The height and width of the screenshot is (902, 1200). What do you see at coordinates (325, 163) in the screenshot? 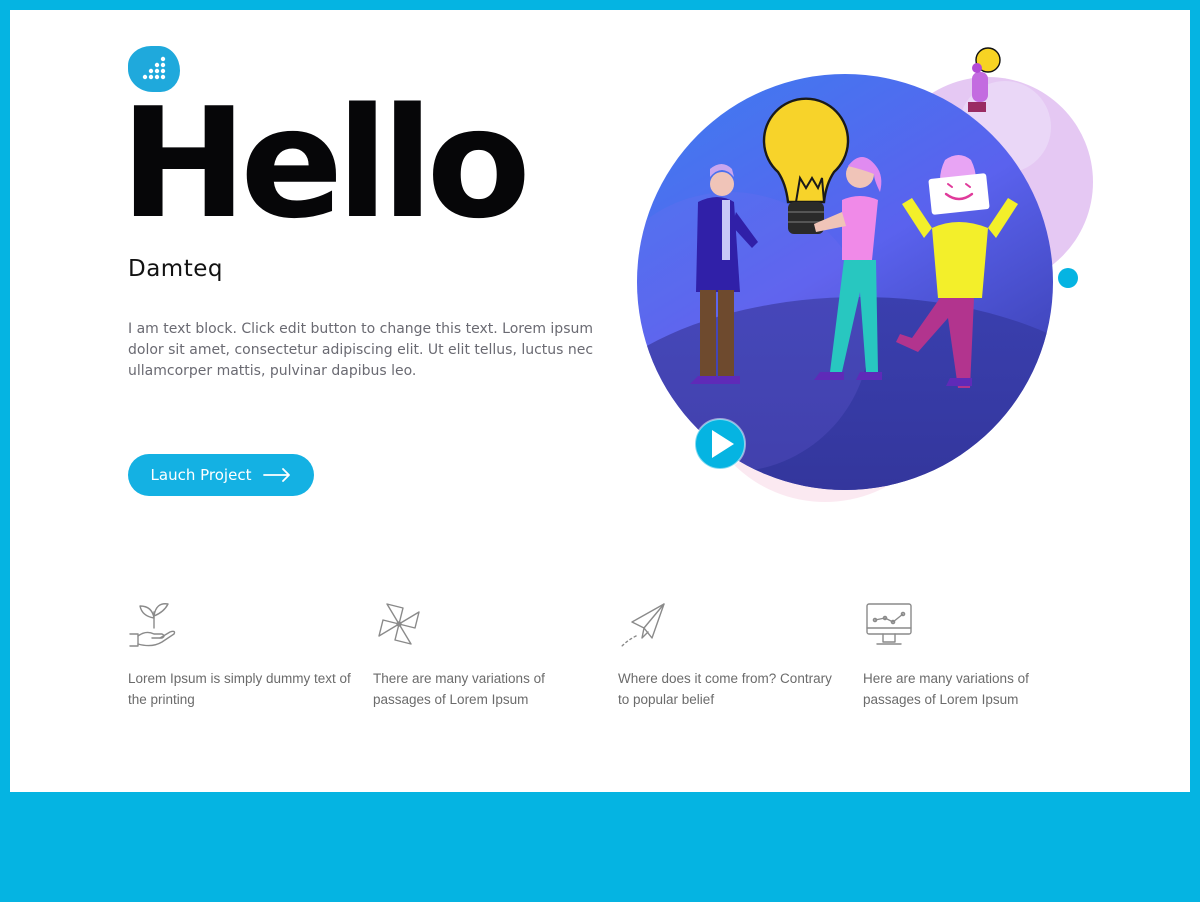
I see `hero-title: Hello` at bounding box center [325, 163].